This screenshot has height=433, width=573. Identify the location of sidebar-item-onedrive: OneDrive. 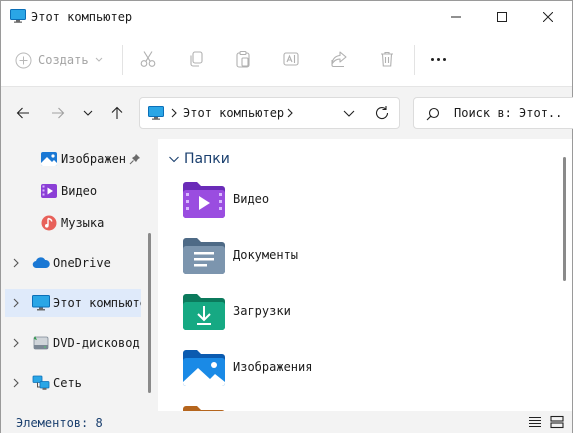
(73, 263).